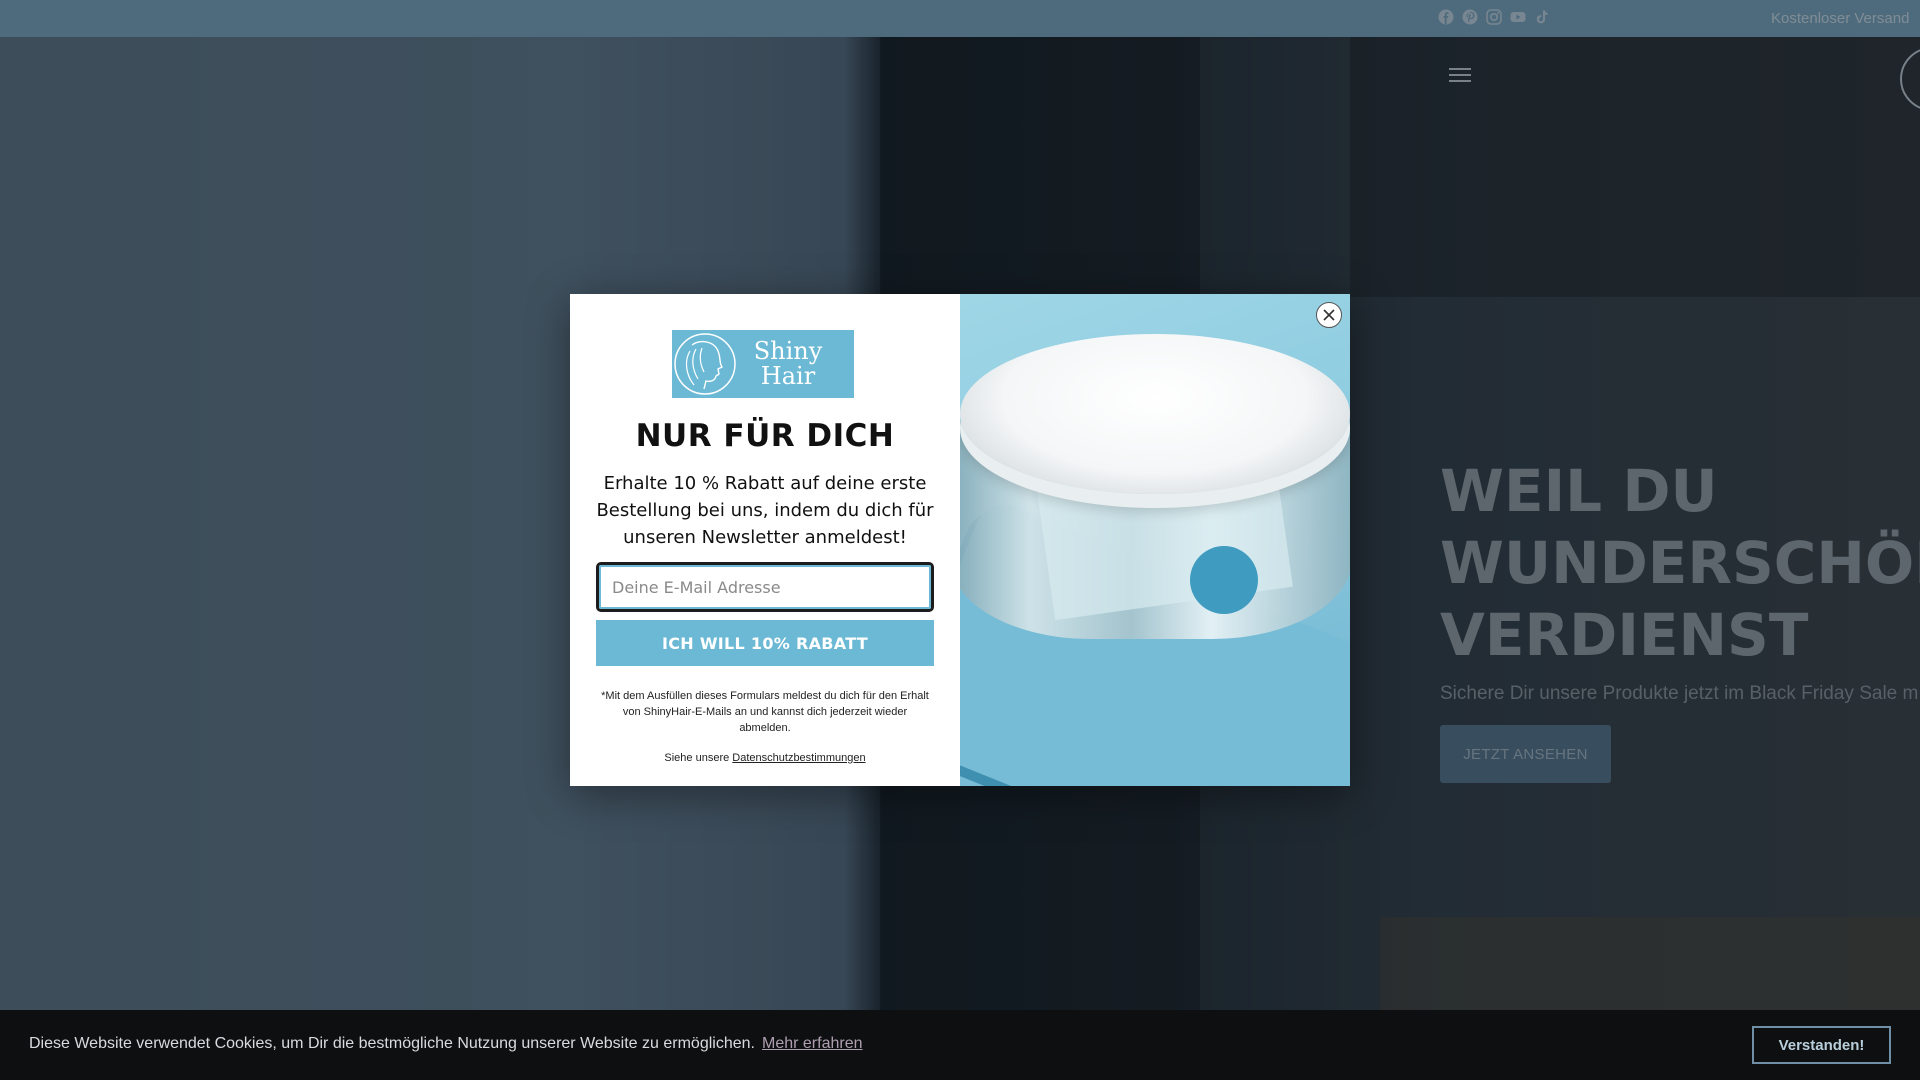 The image size is (1920, 1080). I want to click on product-jar-lid, so click(1155, 414).